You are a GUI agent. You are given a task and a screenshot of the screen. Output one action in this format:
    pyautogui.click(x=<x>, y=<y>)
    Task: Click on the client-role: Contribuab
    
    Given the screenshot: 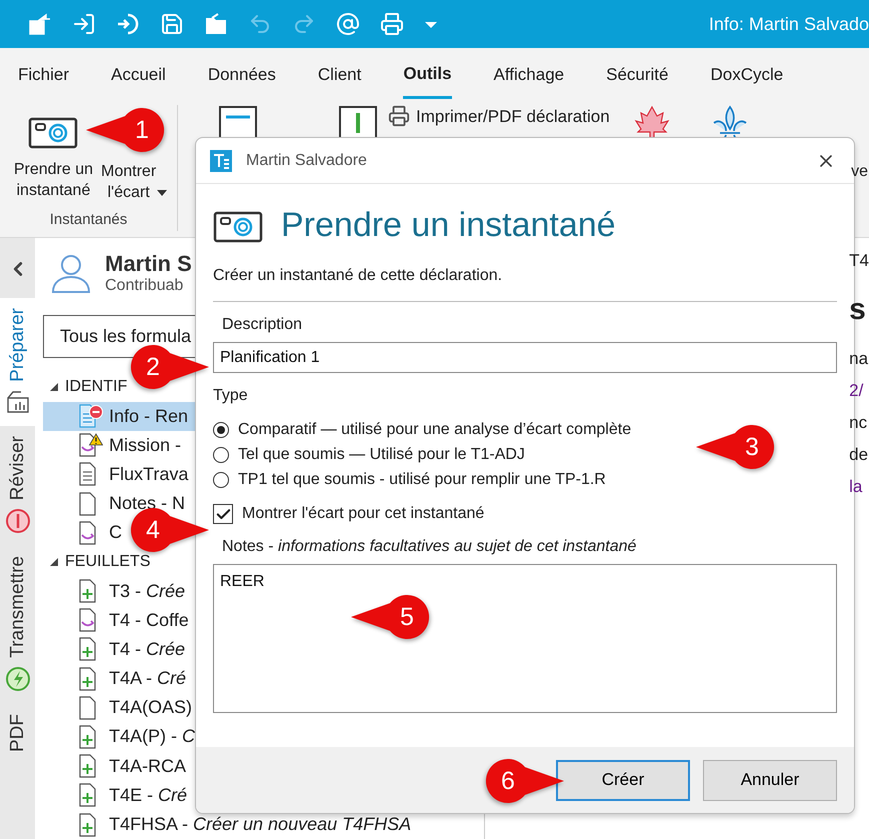 What is the action you would take?
    pyautogui.click(x=144, y=286)
    